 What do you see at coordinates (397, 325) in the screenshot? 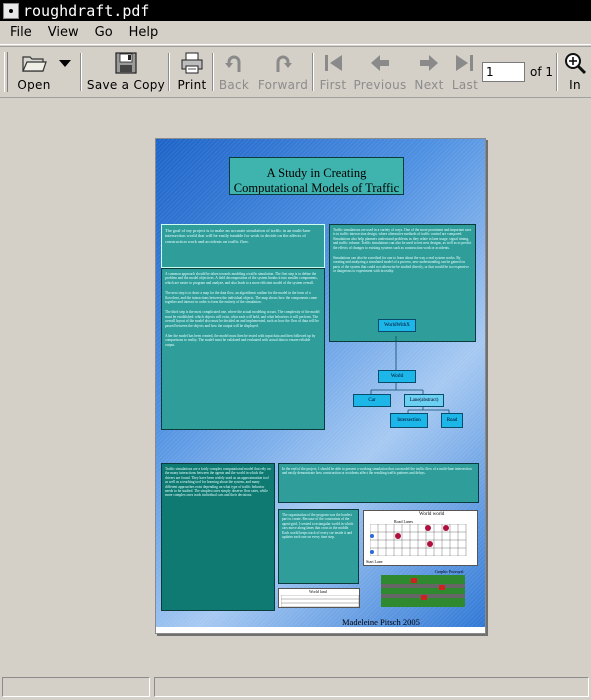
I see `diagram-node-root: WorldWithX` at bounding box center [397, 325].